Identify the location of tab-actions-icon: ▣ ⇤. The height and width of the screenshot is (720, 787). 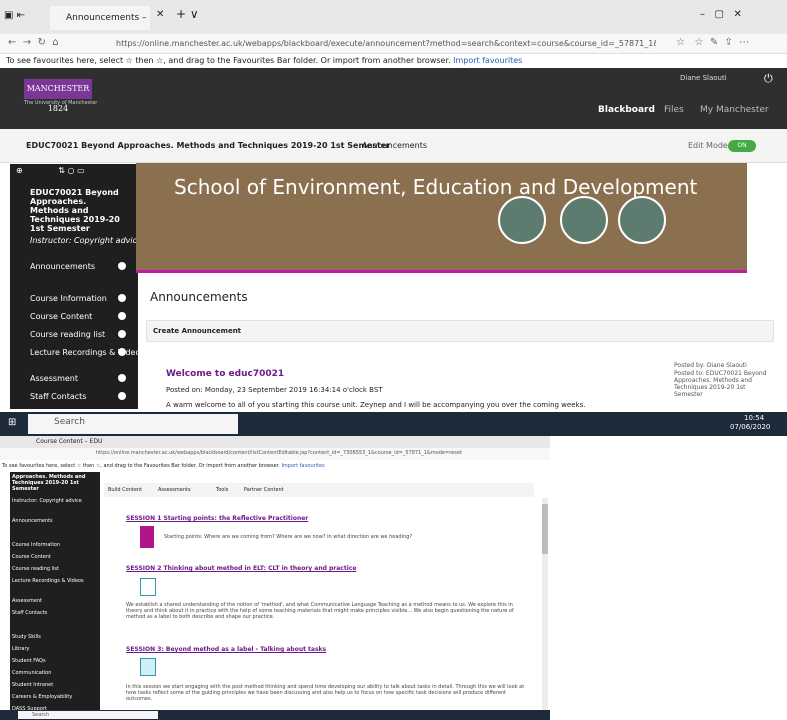
(14, 15).